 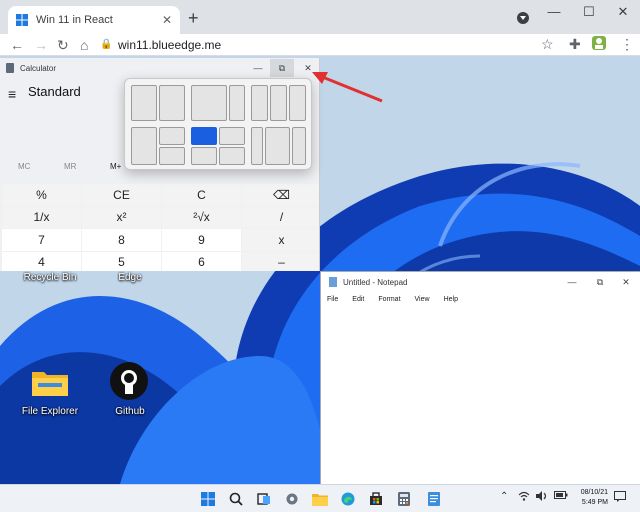 I want to click on menu-format: Format, so click(x=389, y=299).